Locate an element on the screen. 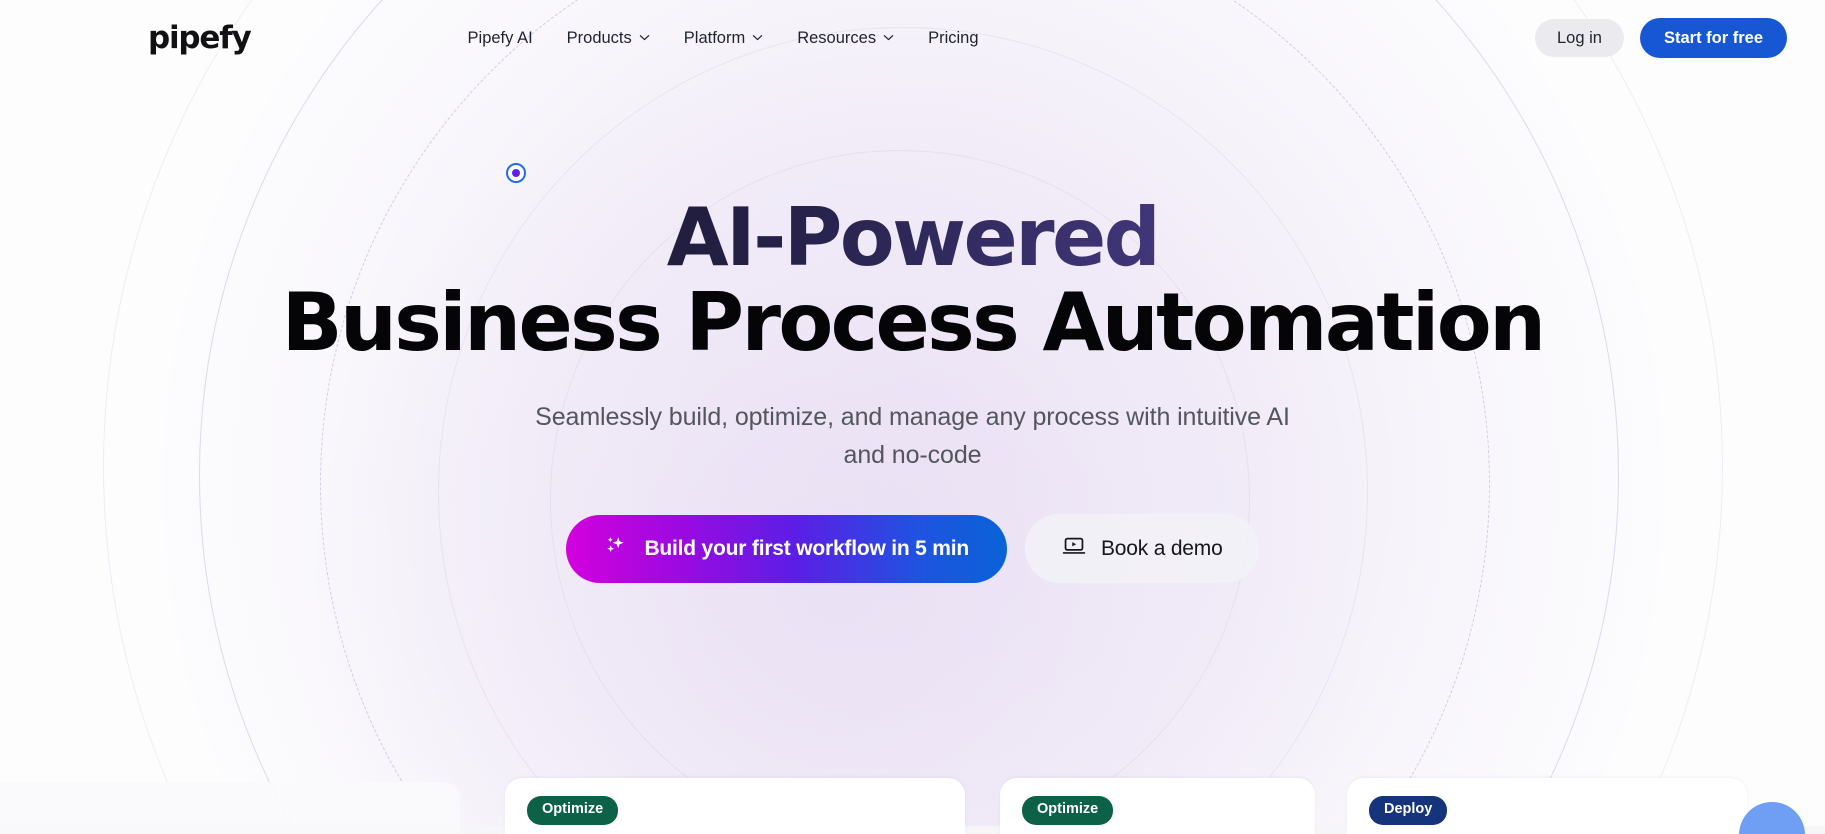  feature-card-1: Optimize is located at coordinates (735, 806).